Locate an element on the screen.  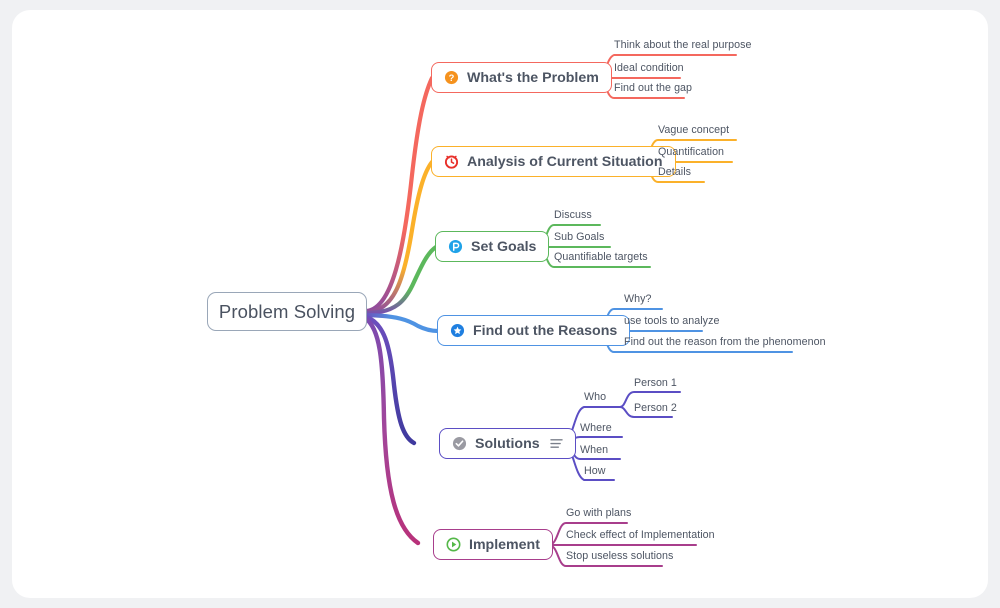
topic-node-whats-the-problem: ? What's the Problem is located at coordinates (521, 77).